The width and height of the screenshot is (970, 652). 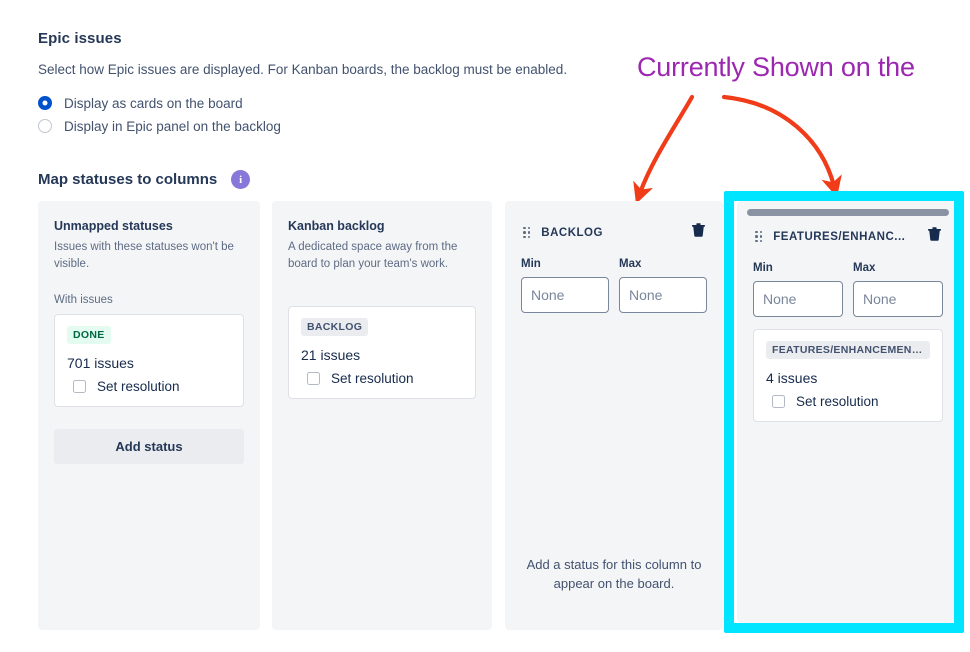 What do you see at coordinates (614, 230) in the screenshot?
I see `column-header-row: BACKLOG` at bounding box center [614, 230].